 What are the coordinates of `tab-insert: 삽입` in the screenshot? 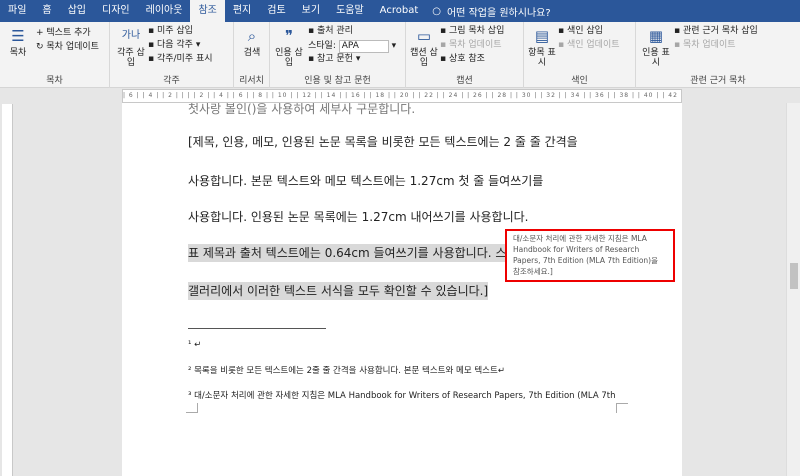 It's located at (77, 11).